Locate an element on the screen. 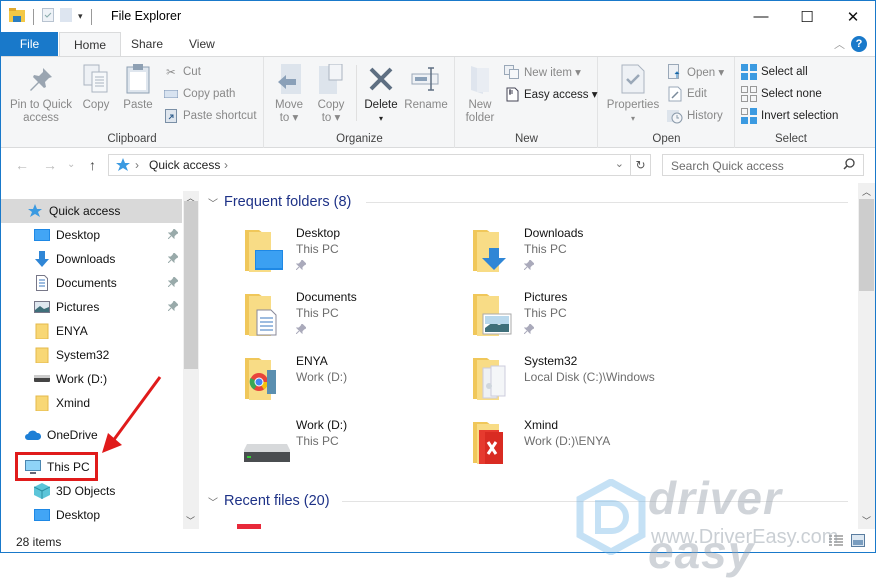 Image resolution: width=876 pixels, height=579 pixels. nav-item-system32: System32 is located at coordinates (91, 355).